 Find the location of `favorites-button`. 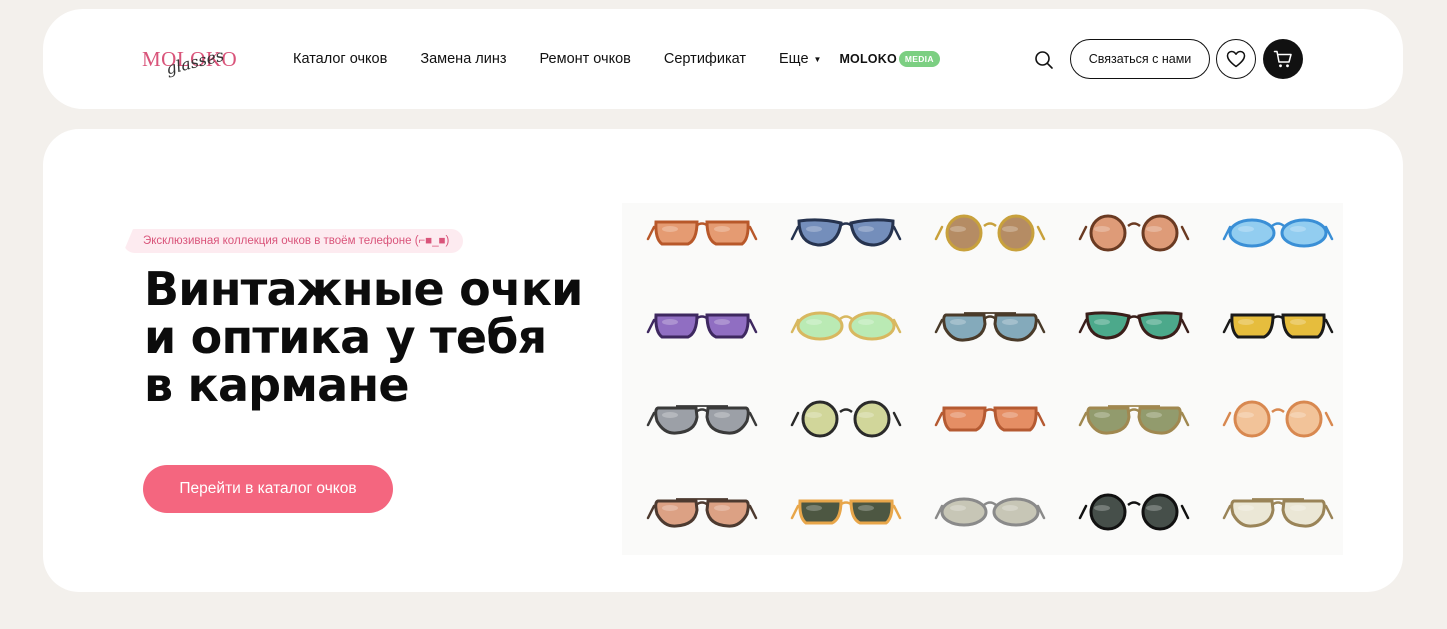

favorites-button is located at coordinates (1236, 59).